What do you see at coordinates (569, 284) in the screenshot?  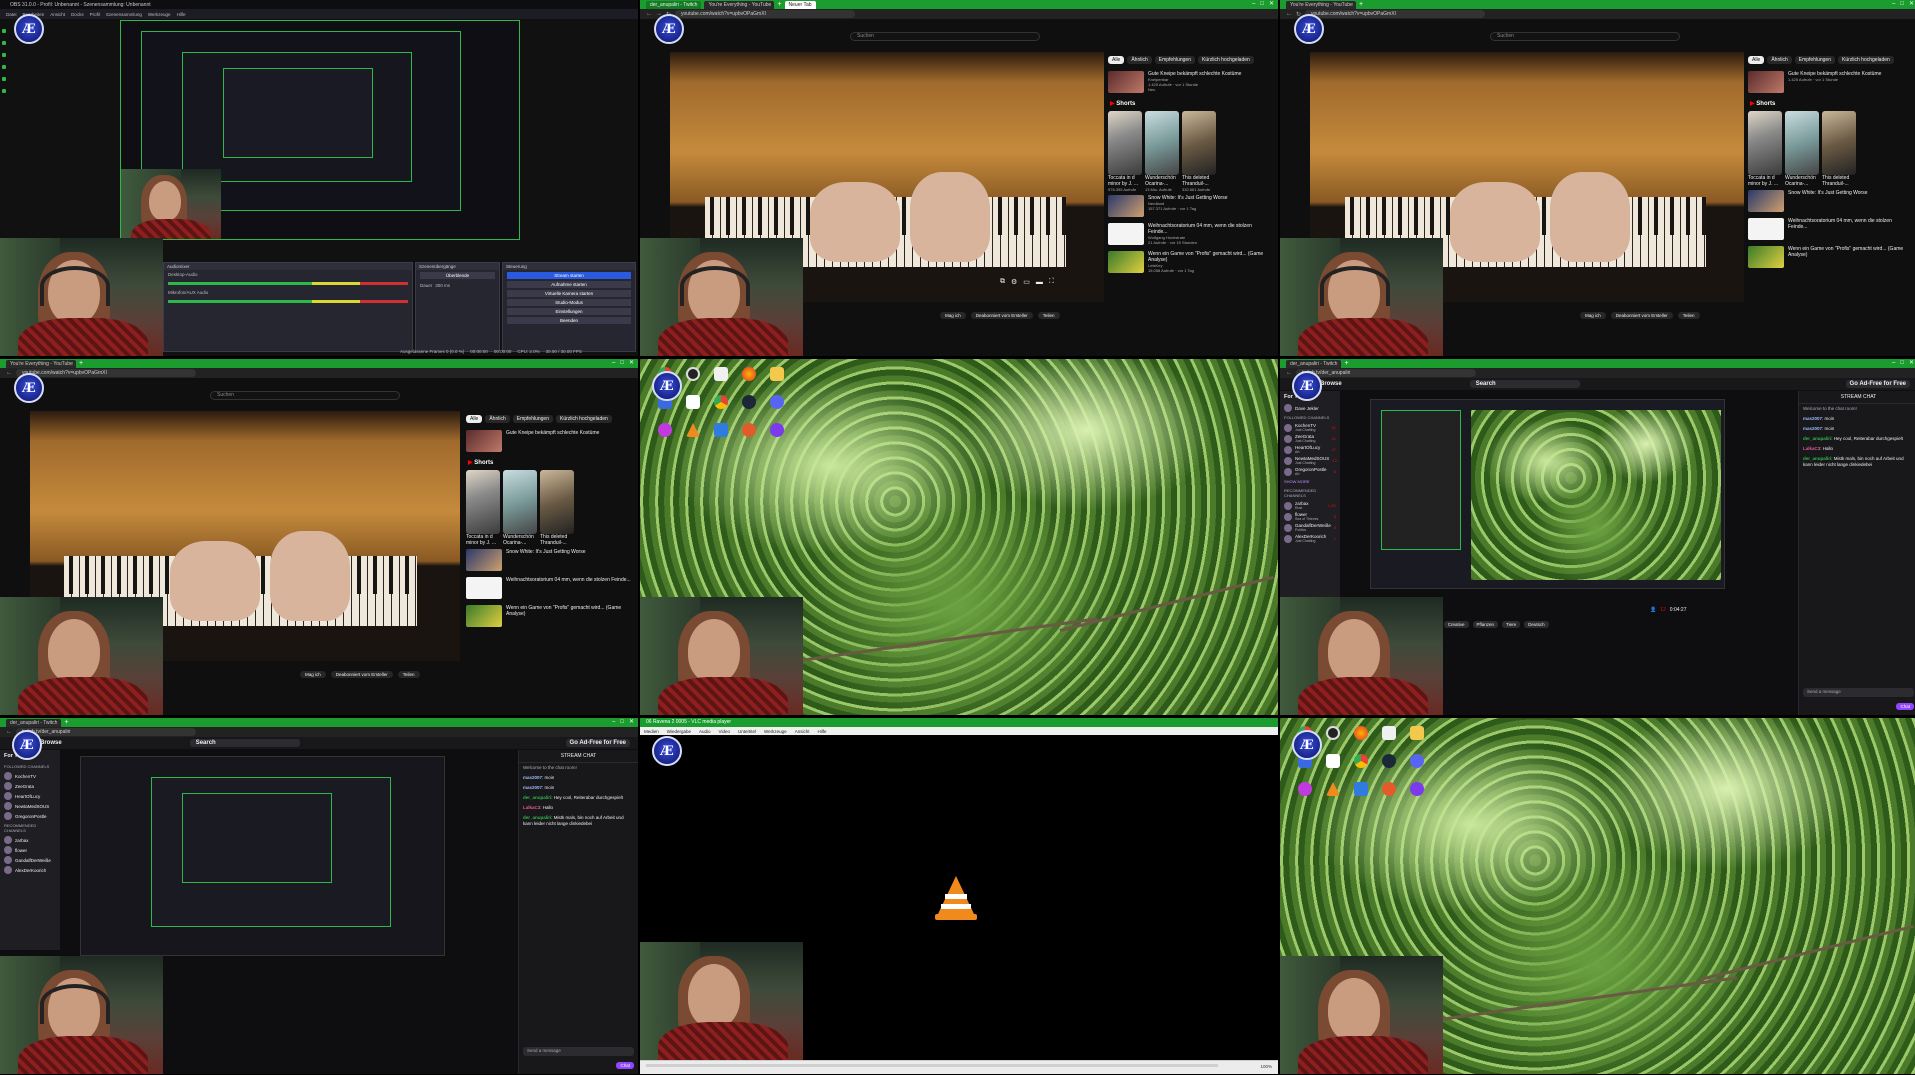 I see `start-recording-button: Aufnahme starten` at bounding box center [569, 284].